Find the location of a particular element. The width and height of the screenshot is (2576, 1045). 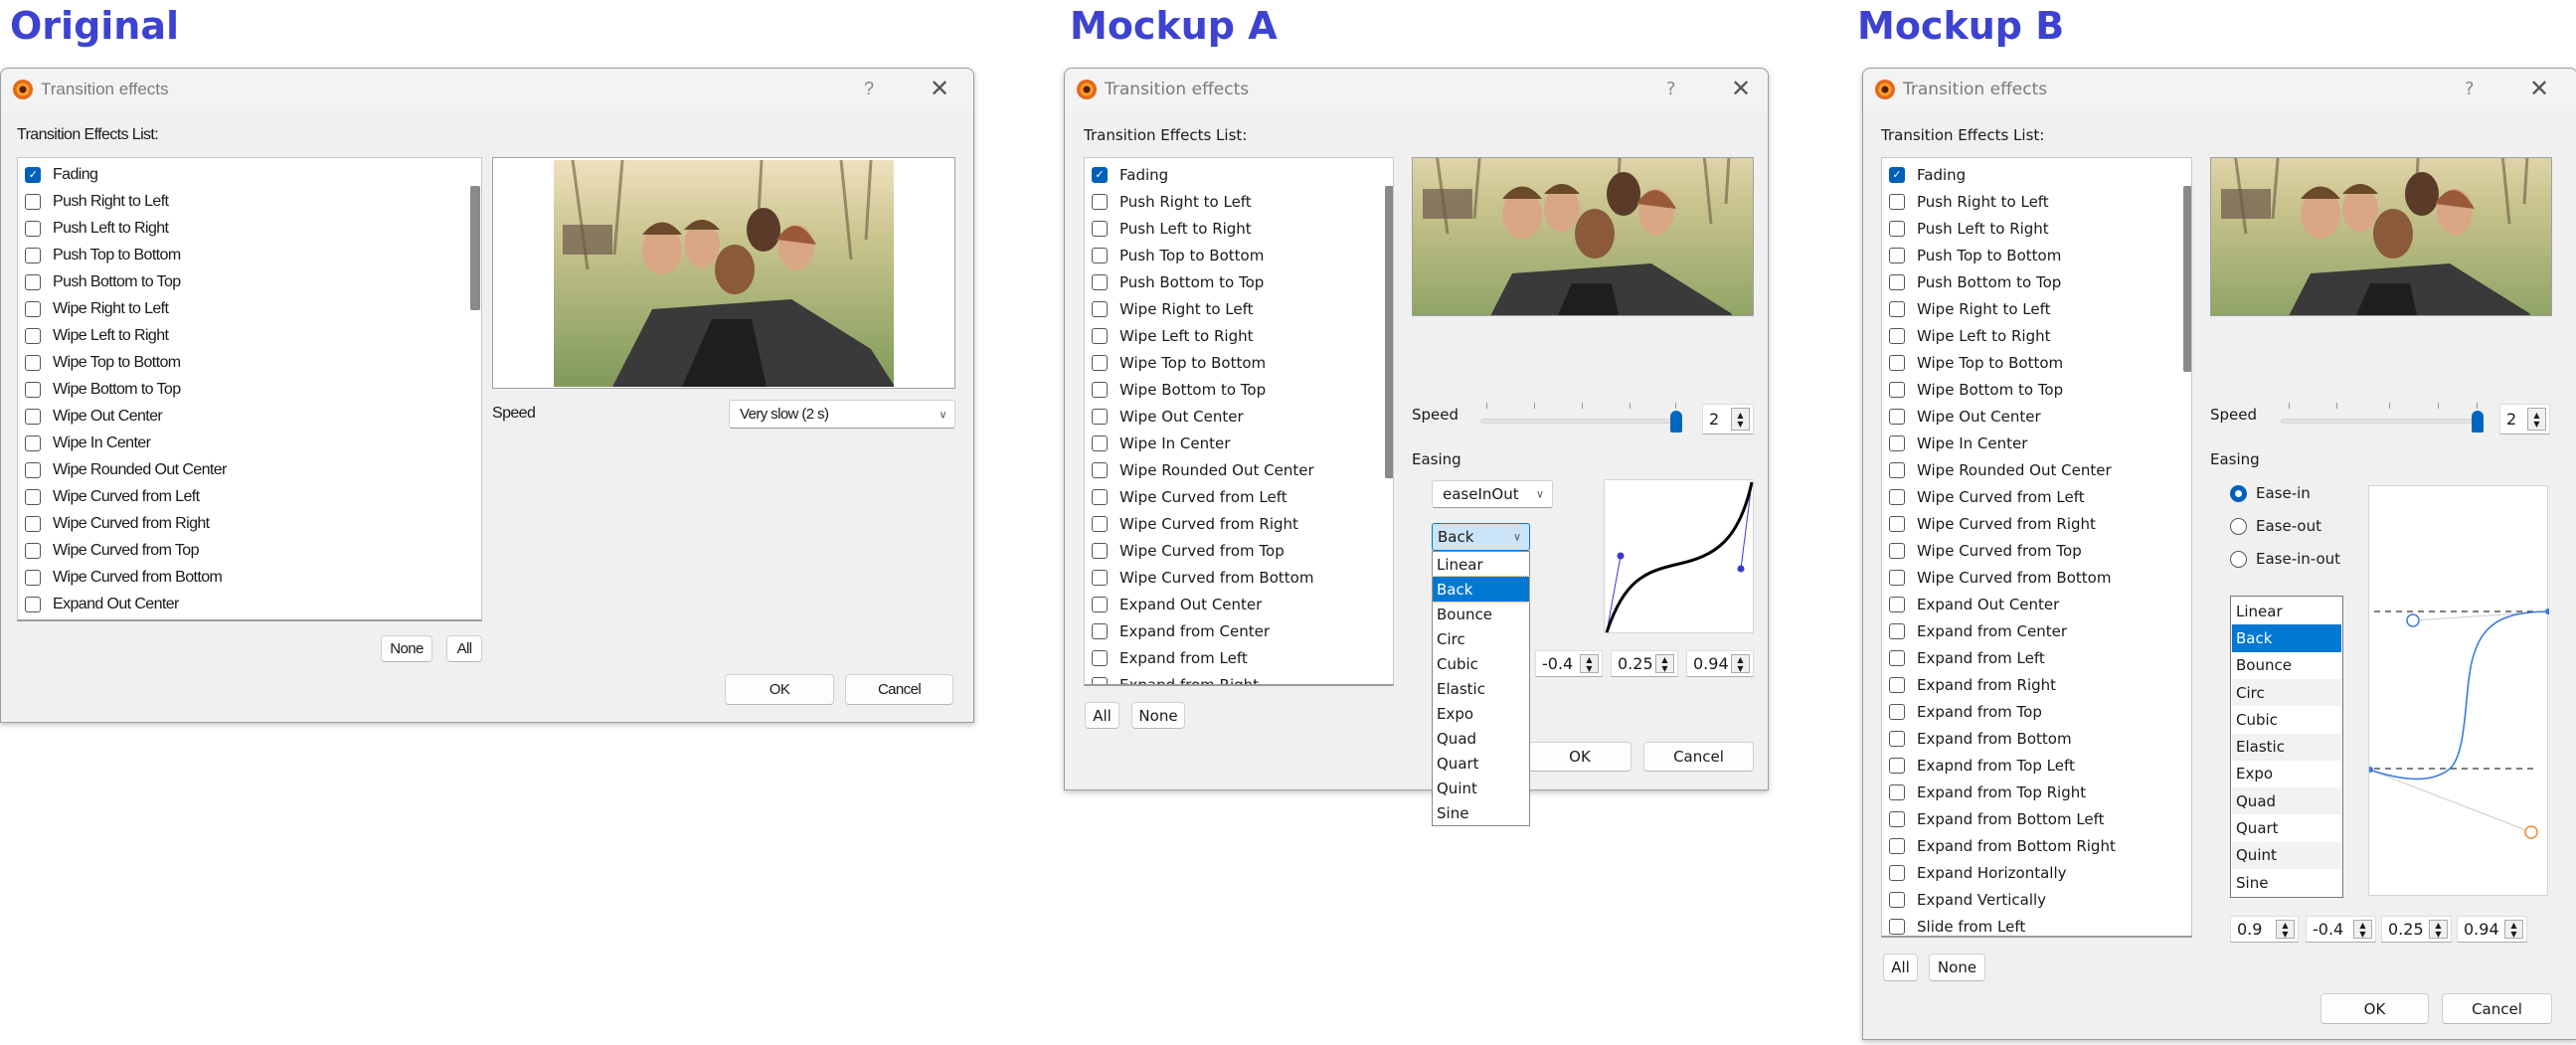

radio-ease-in-out: Ease-in-out is located at coordinates (2285, 559).